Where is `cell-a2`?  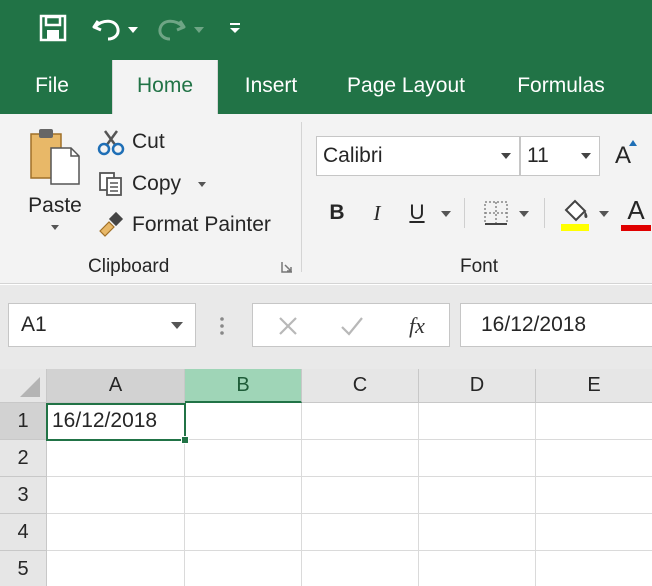 cell-a2 is located at coordinates (116, 458).